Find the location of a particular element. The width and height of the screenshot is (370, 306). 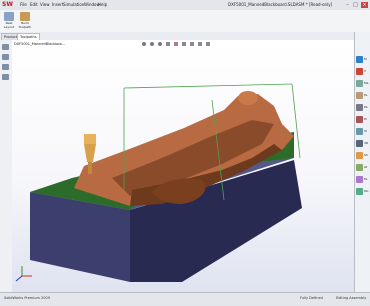

nest-layout-label: Nest Layout is located at coordinates (9, 25).